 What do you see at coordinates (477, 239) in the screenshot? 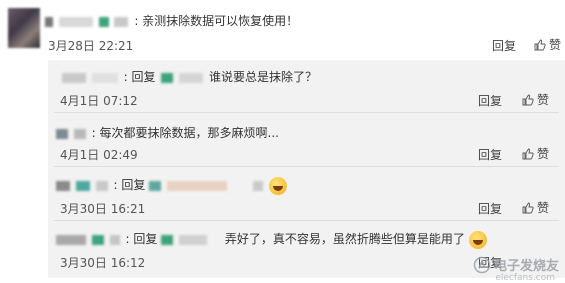
I see `emoji-icon` at bounding box center [477, 239].